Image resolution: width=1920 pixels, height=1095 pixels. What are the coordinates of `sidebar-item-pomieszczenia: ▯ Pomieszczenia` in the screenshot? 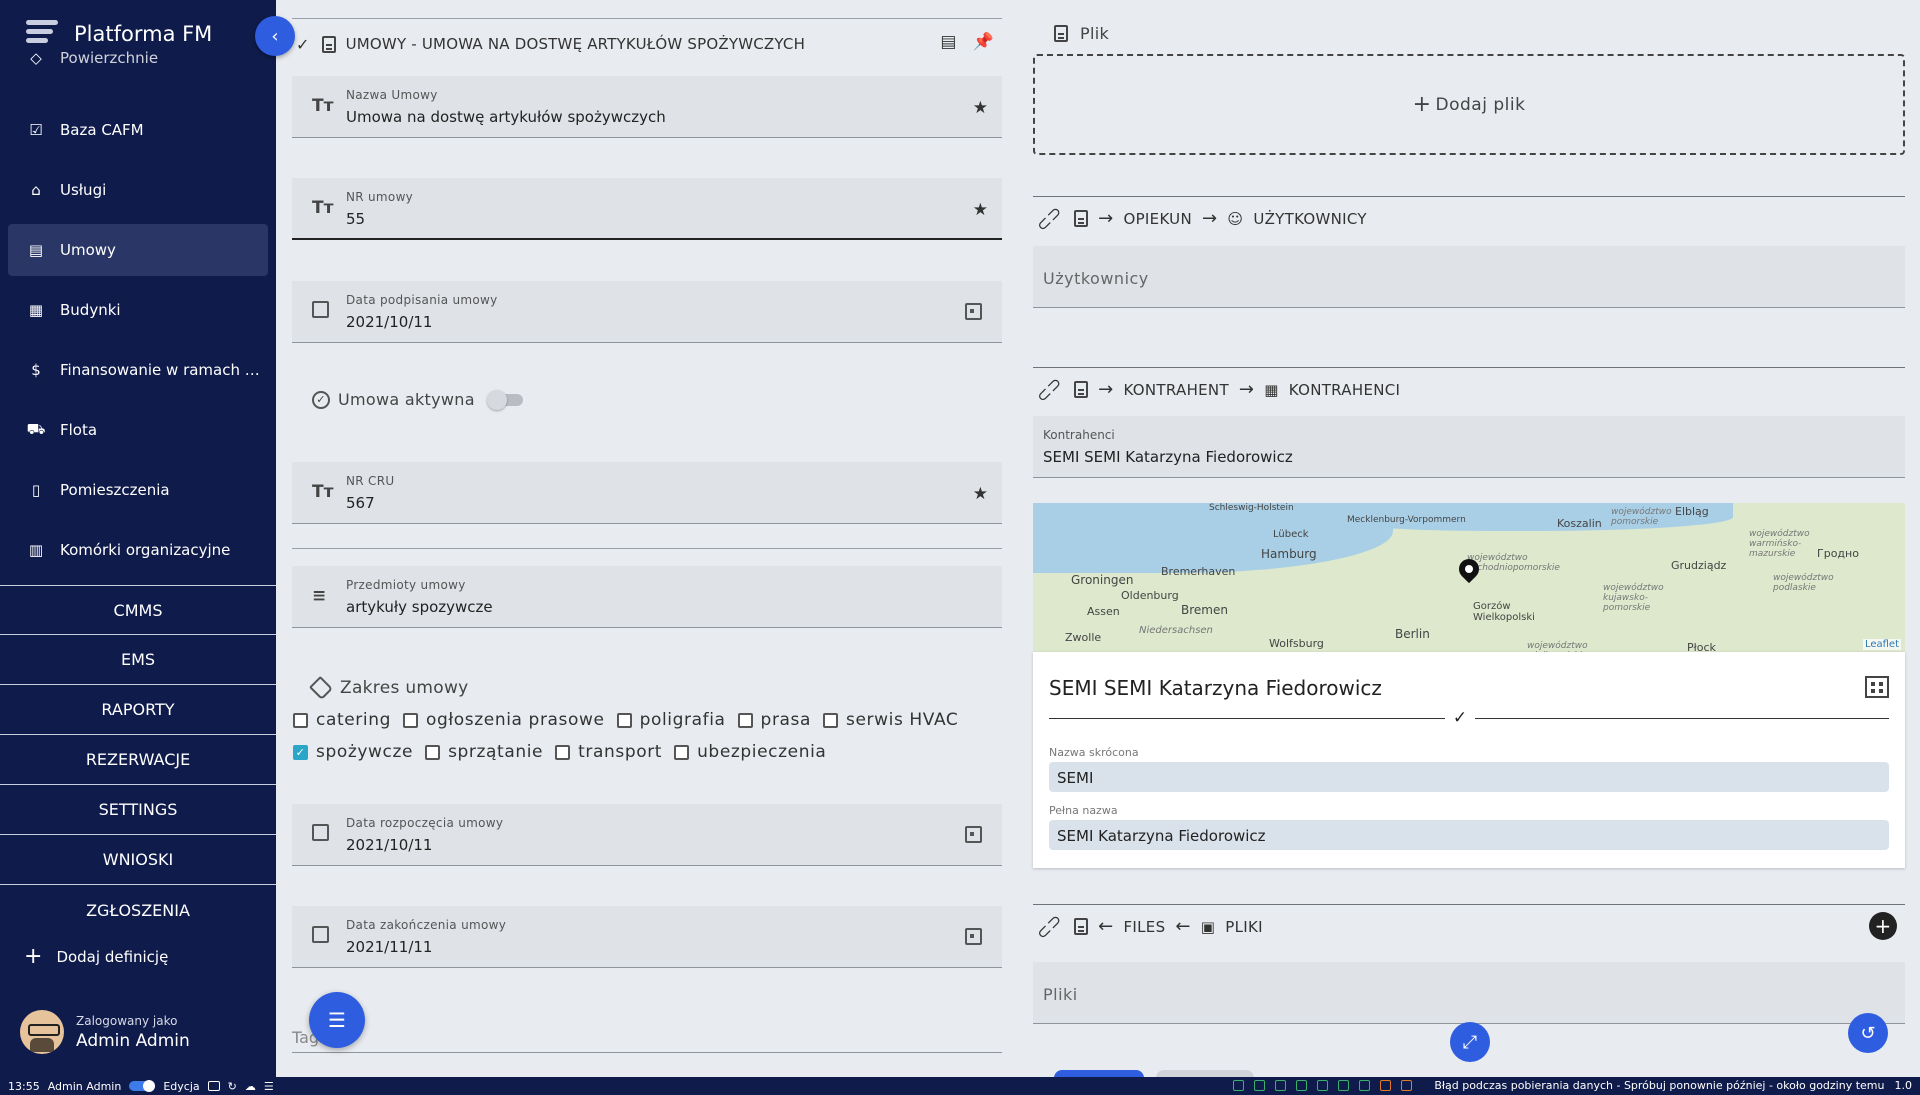 It's located at (138, 490).